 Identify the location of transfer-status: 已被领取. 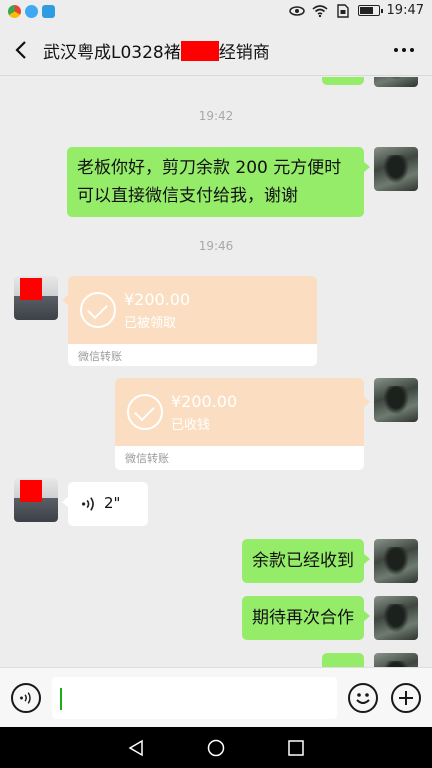
(150, 323).